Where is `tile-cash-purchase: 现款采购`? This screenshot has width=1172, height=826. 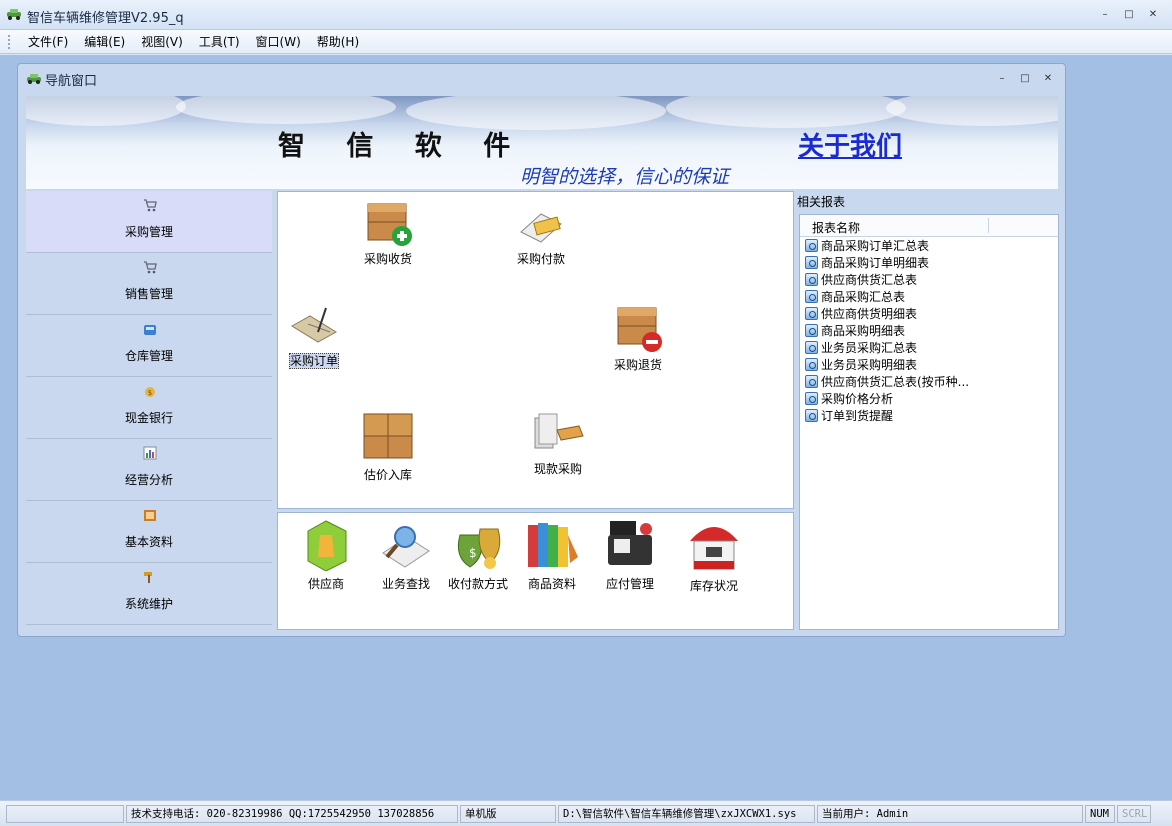 tile-cash-purchase: 现款采购 is located at coordinates (558, 443).